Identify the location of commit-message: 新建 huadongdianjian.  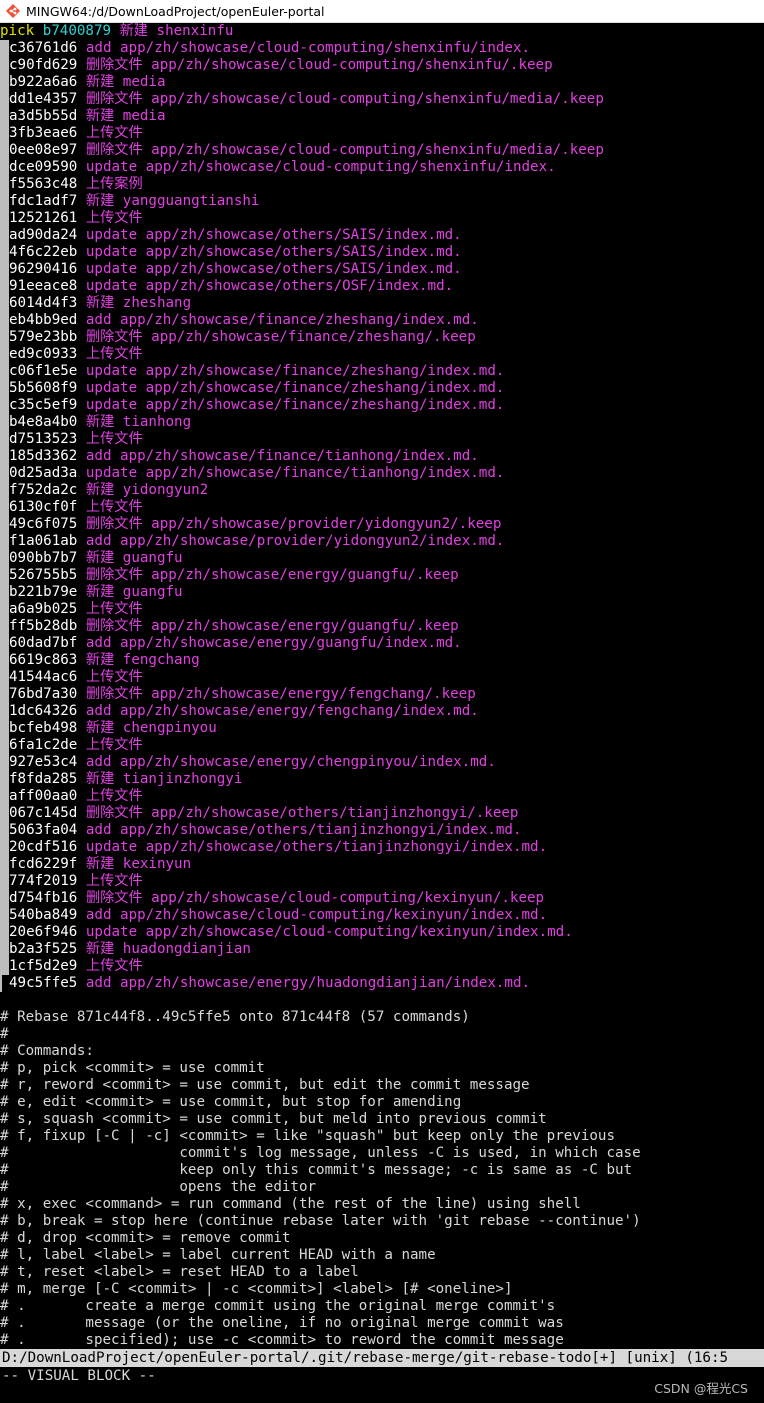
(168, 949).